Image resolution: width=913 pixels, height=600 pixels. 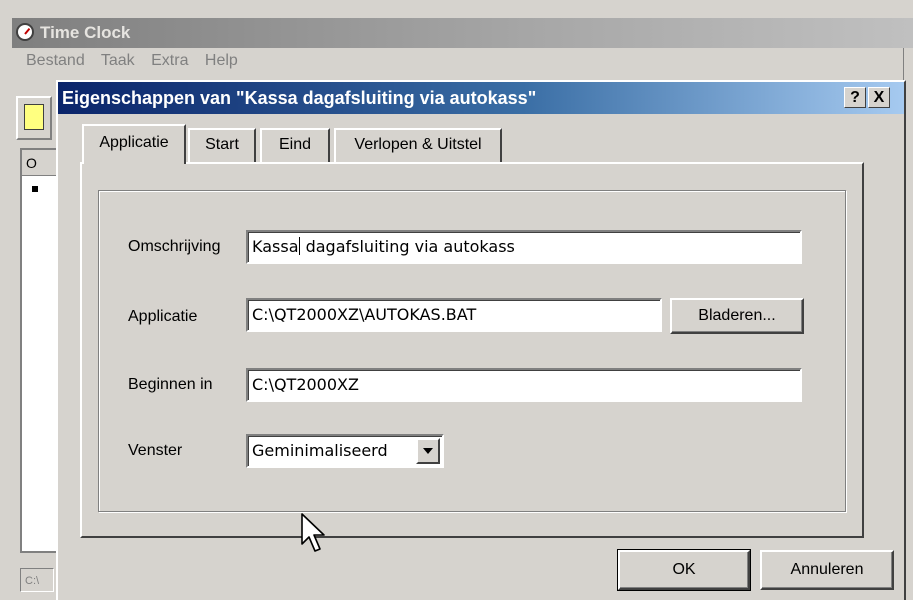 What do you see at coordinates (85, 32) in the screenshot?
I see `main-window-title: Time Clock` at bounding box center [85, 32].